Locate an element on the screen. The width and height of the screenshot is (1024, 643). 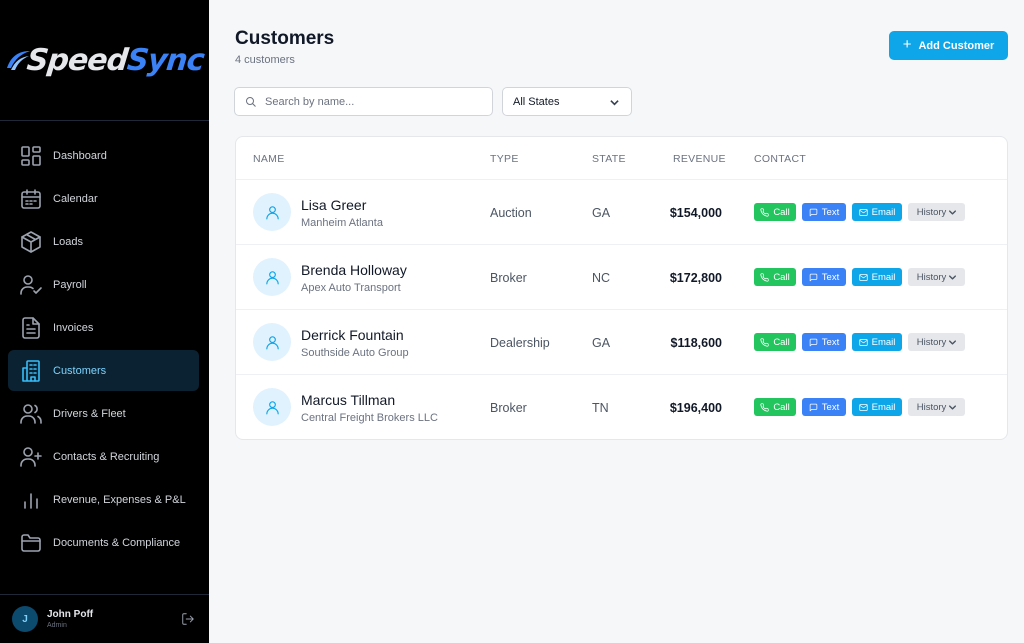
sidebar-item-label: Drivers & Fleet is located at coordinates (89, 413).